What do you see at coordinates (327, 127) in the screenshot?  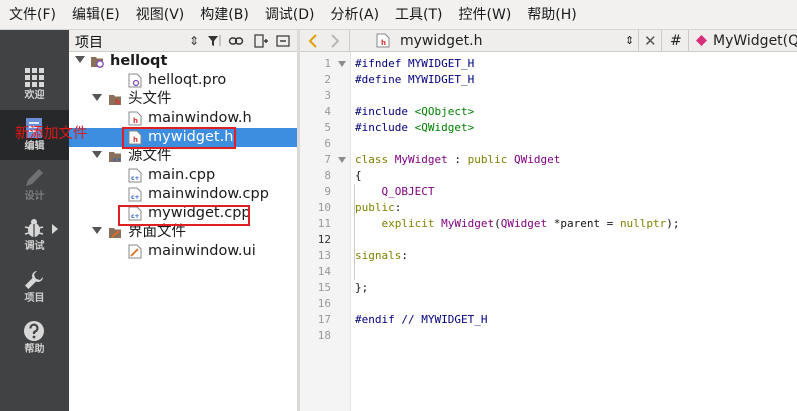 I see `line-number: 5` at bounding box center [327, 127].